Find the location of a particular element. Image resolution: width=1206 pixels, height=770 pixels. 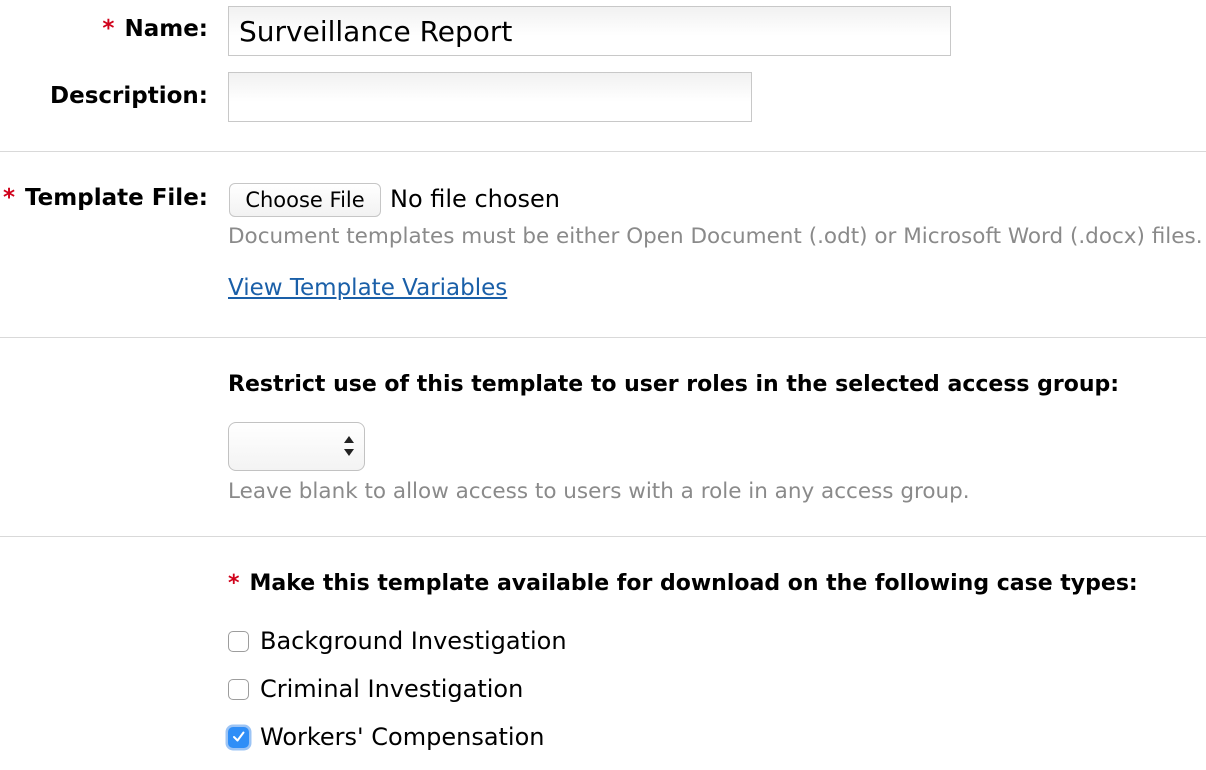

name-label: * Name: is located at coordinates (155, 29).